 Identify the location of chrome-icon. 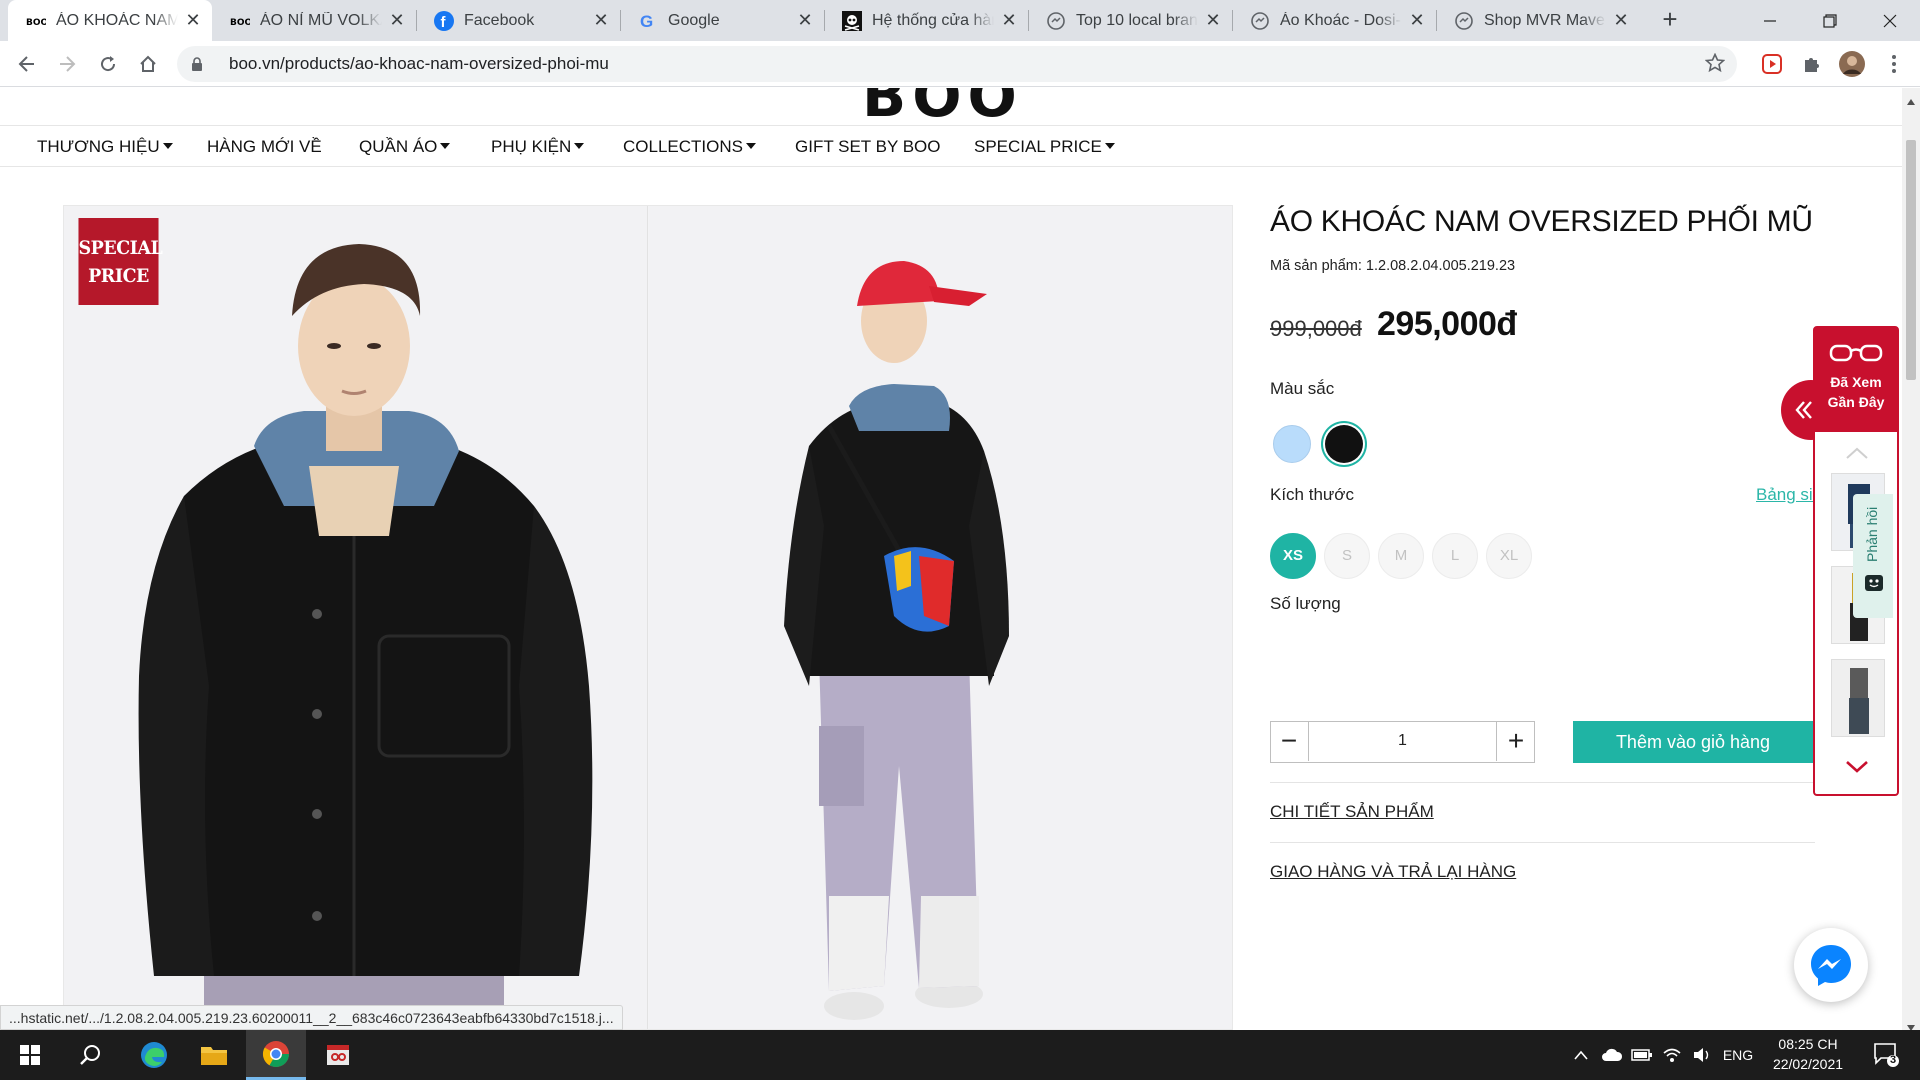
(276, 1055).